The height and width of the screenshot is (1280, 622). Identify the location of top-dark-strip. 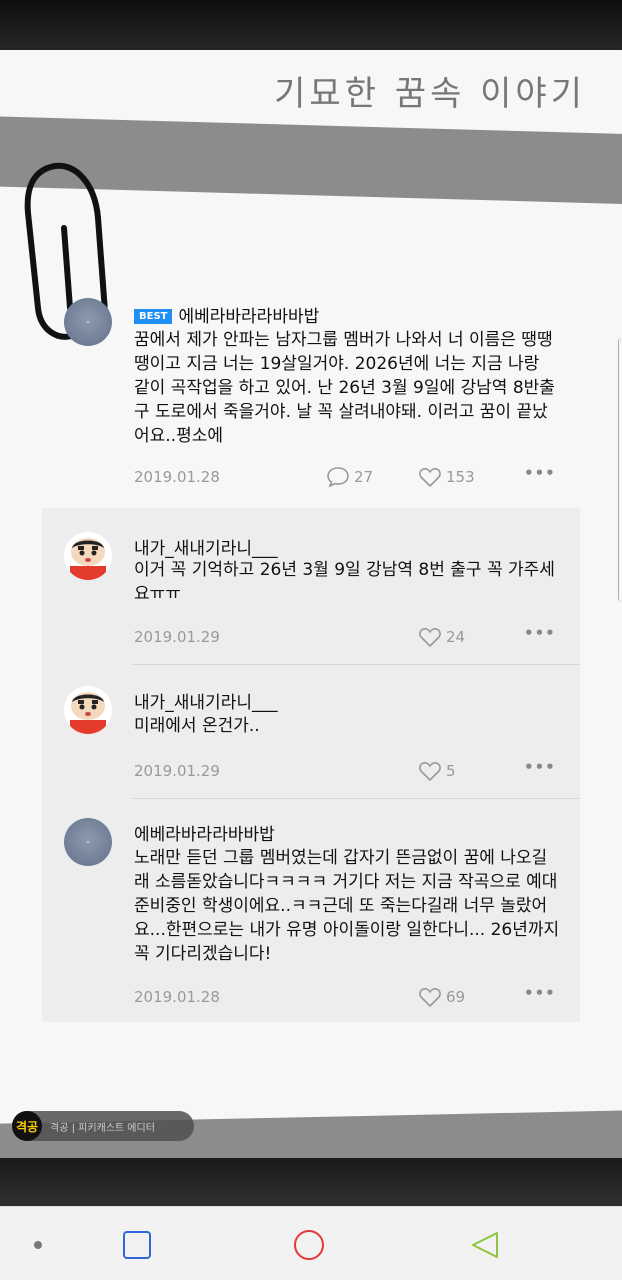
(311, 25).